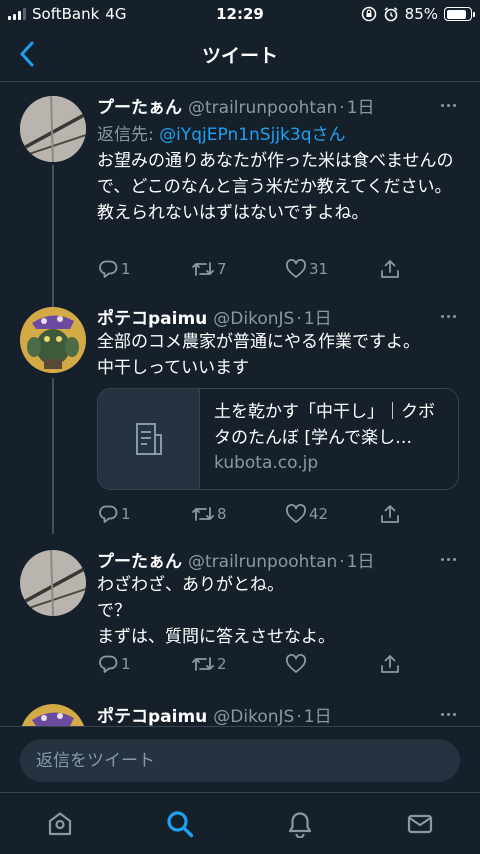 This screenshot has height=854, width=480. I want to click on like-count: 31, so click(319, 269).